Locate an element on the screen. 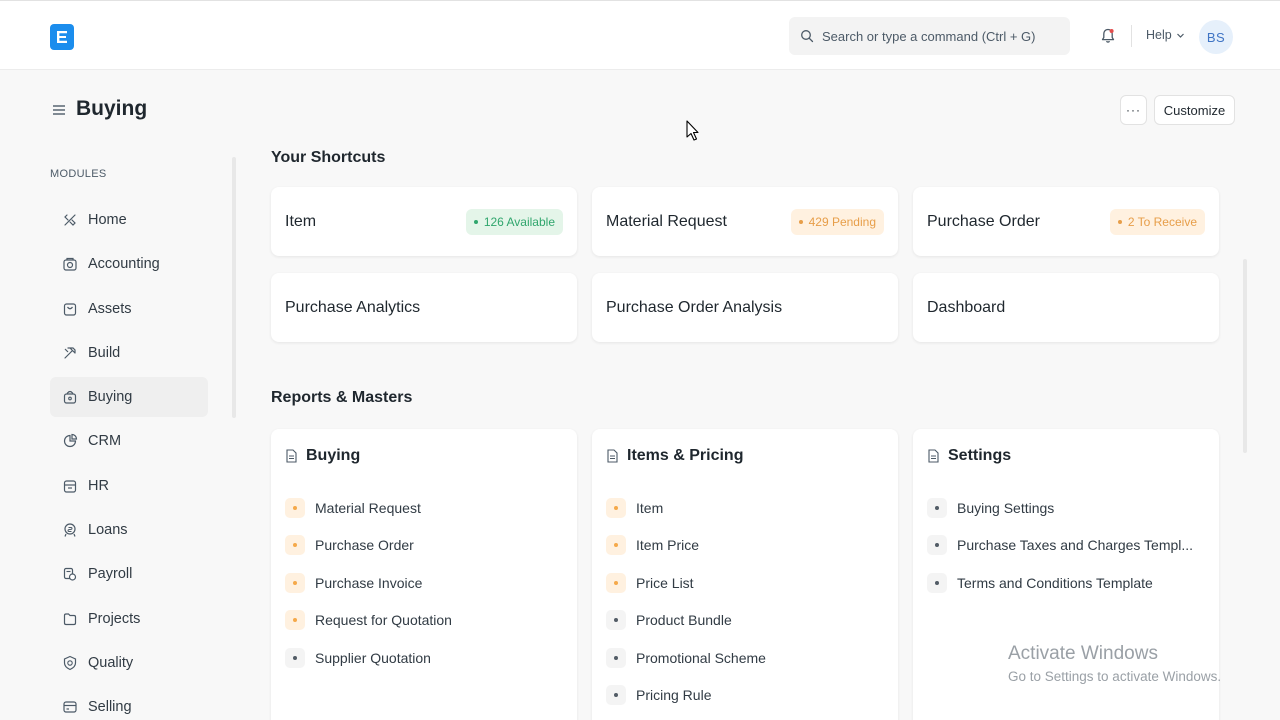 This screenshot has width=1280, height=720. shortcut-card-dashboard: Dashboard is located at coordinates (1066, 307).